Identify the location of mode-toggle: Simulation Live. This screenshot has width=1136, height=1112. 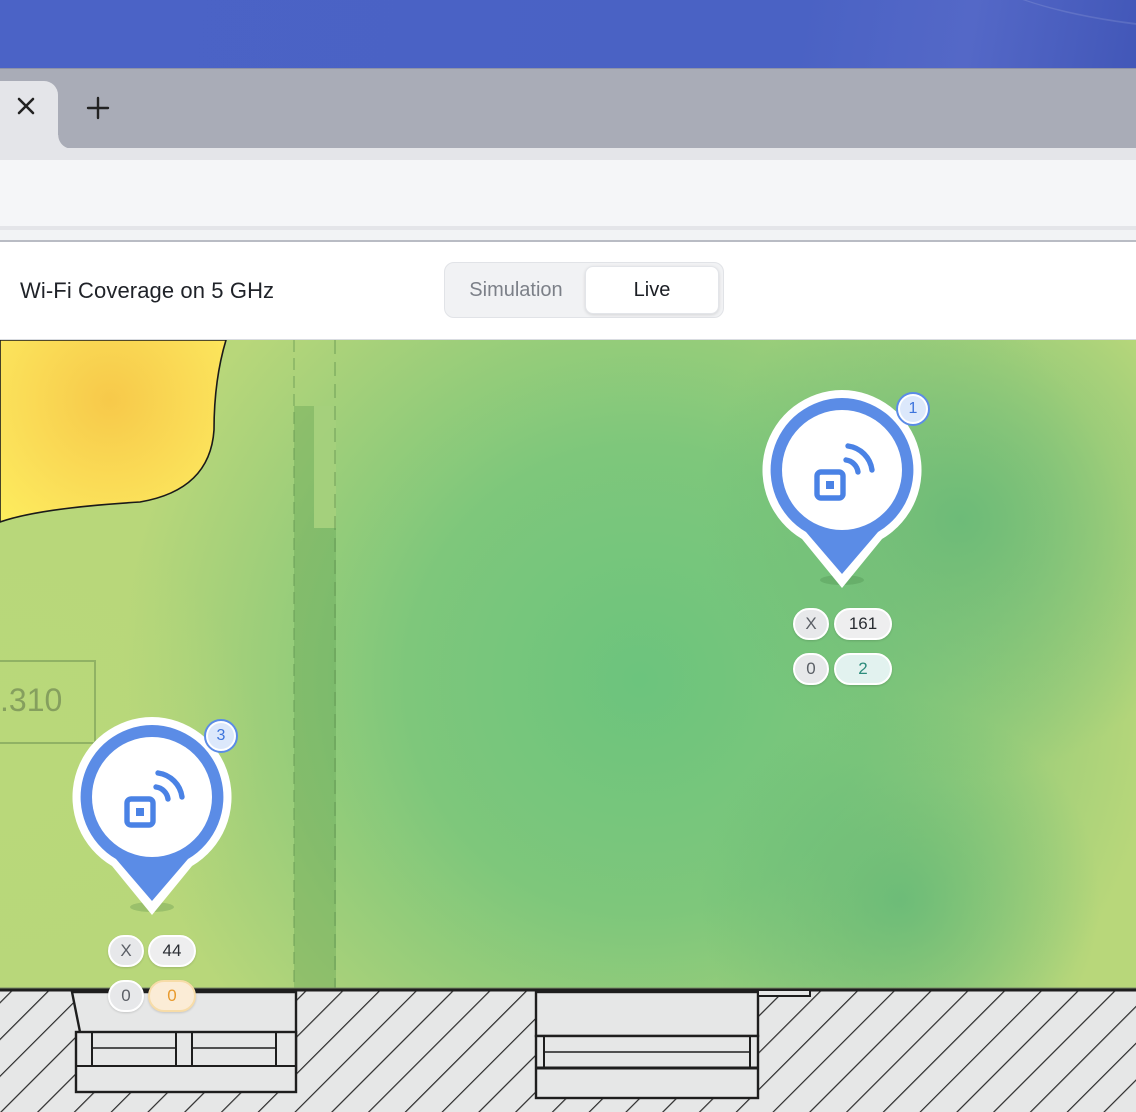
(584, 290).